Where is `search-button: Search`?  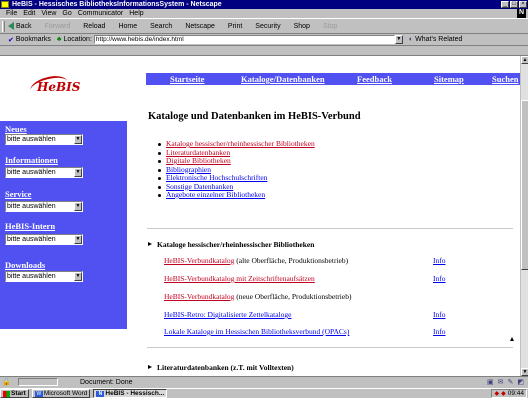 search-button: Search is located at coordinates (161, 26).